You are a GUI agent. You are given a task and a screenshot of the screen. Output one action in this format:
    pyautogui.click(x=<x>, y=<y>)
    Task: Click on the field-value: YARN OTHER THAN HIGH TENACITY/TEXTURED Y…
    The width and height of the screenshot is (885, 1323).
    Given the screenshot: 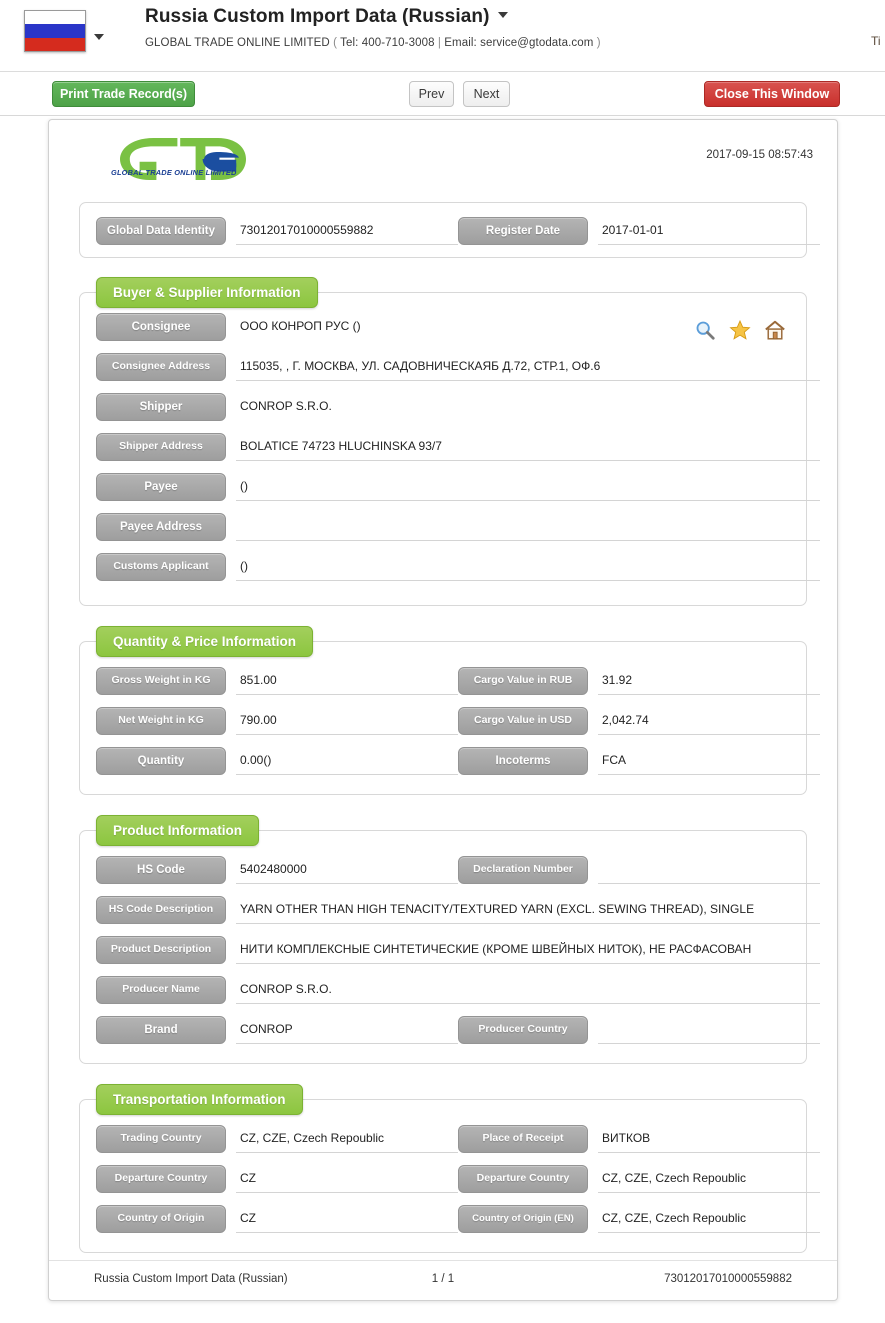 What is the action you would take?
    pyautogui.click(x=528, y=910)
    